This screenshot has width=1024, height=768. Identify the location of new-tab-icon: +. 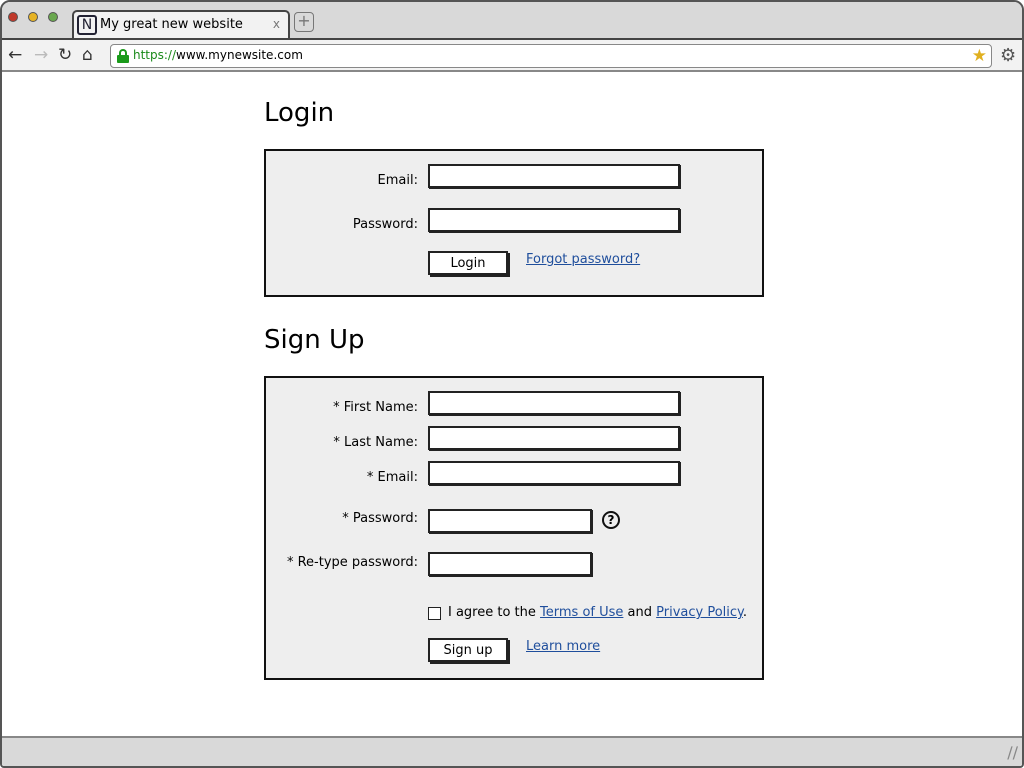
(304, 22).